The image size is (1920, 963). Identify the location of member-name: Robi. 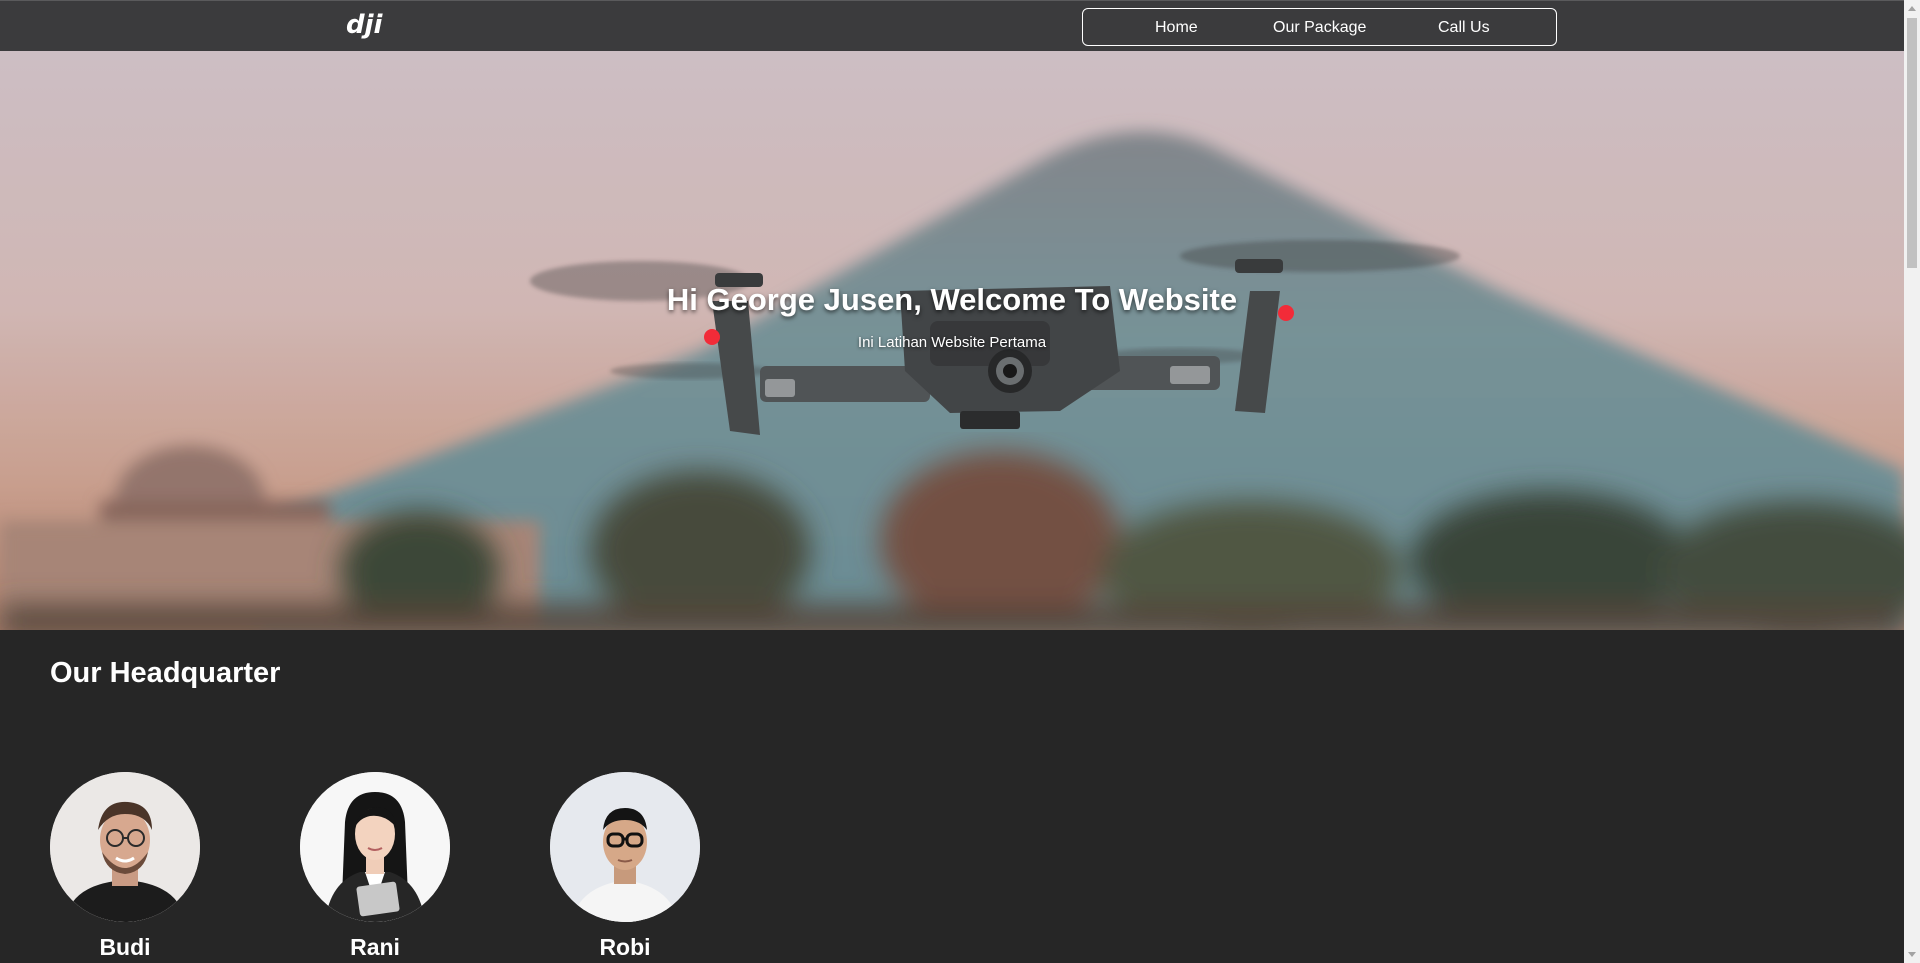
(625, 947).